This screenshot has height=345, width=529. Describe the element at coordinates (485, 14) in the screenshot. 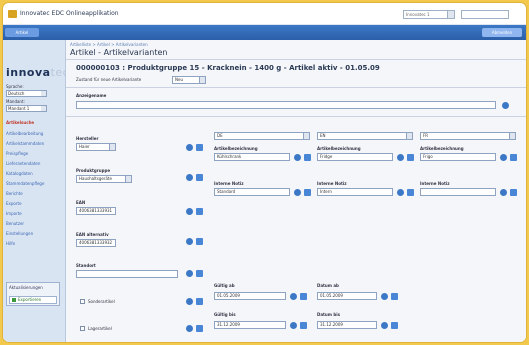

I see `top-search-input` at that location.